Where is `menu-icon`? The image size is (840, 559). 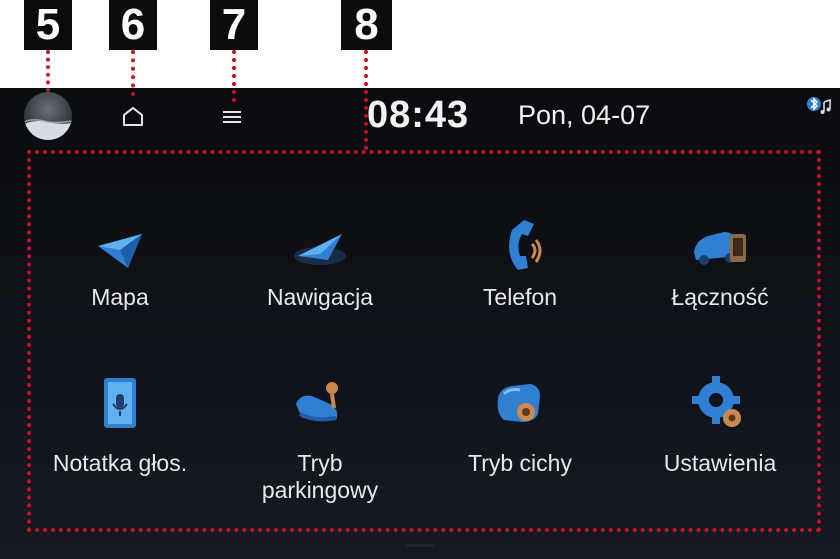 menu-icon is located at coordinates (232, 117).